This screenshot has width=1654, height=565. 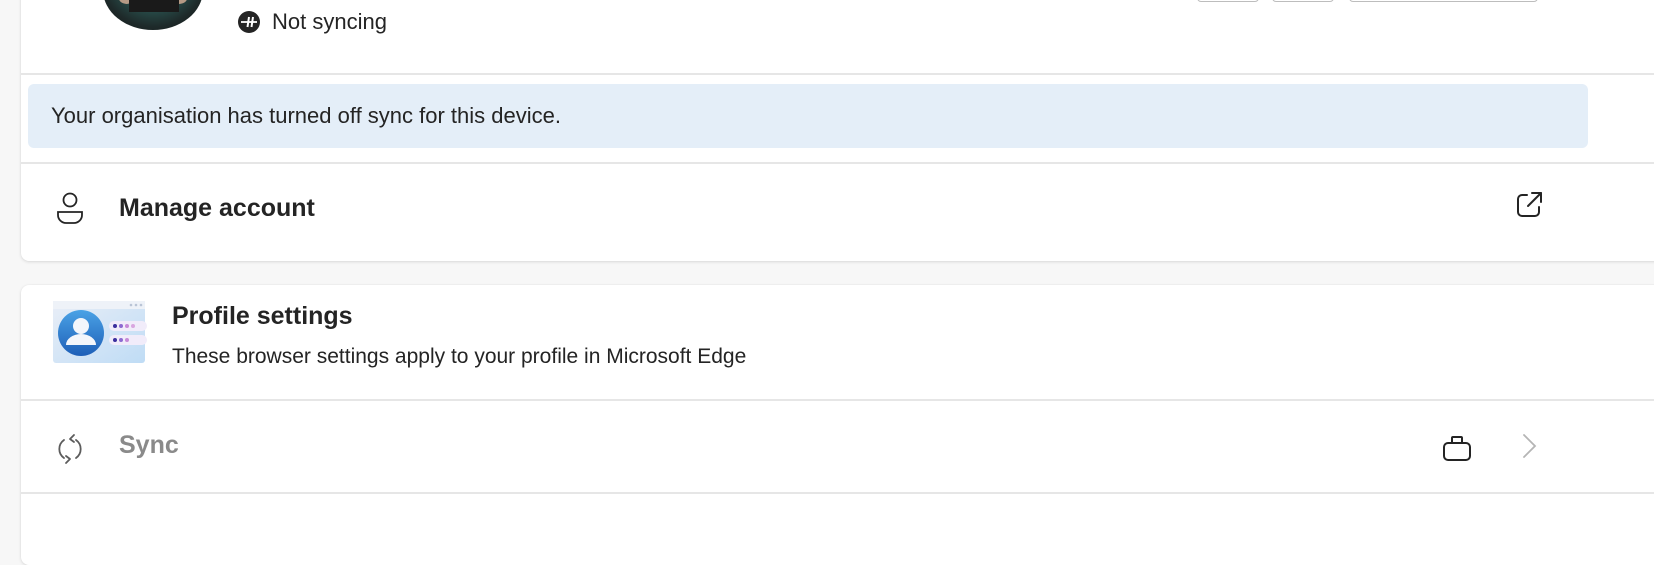 What do you see at coordinates (149, 445) in the screenshot?
I see `sync-label: Sync` at bounding box center [149, 445].